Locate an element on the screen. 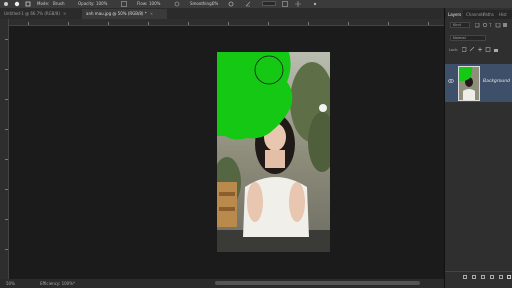 This screenshot has width=512, height=288. tab-untitled: Untitled-1 @ 66.7% (RGB/8) × is located at coordinates (40, 14).